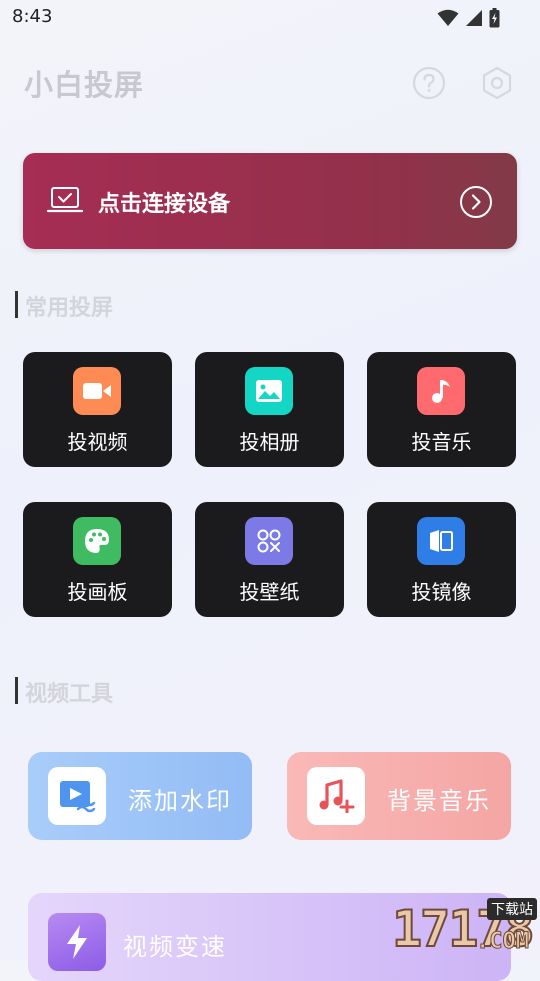 The height and width of the screenshot is (981, 540). What do you see at coordinates (476, 202) in the screenshot?
I see `chevron-right-circle-icon` at bounding box center [476, 202].